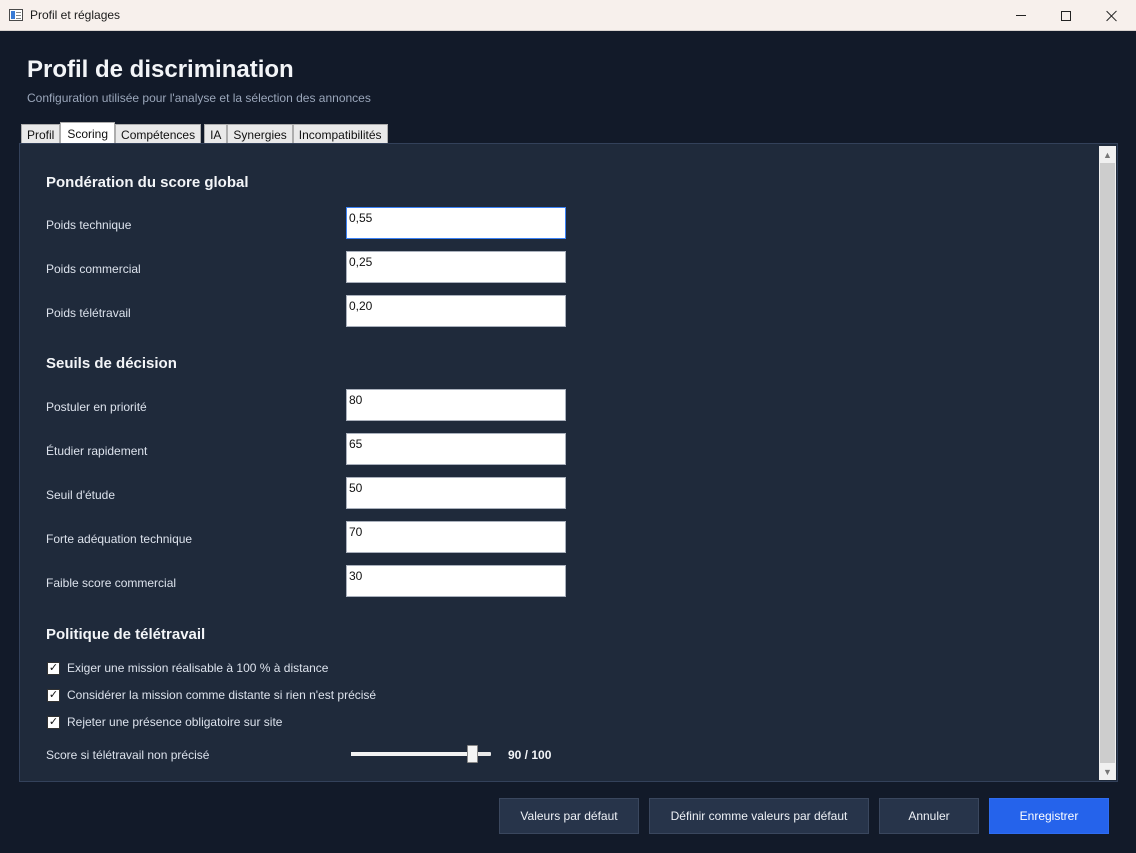  Describe the element at coordinates (456, 449) in the screenshot. I see `study-quickly-input: 65` at that location.